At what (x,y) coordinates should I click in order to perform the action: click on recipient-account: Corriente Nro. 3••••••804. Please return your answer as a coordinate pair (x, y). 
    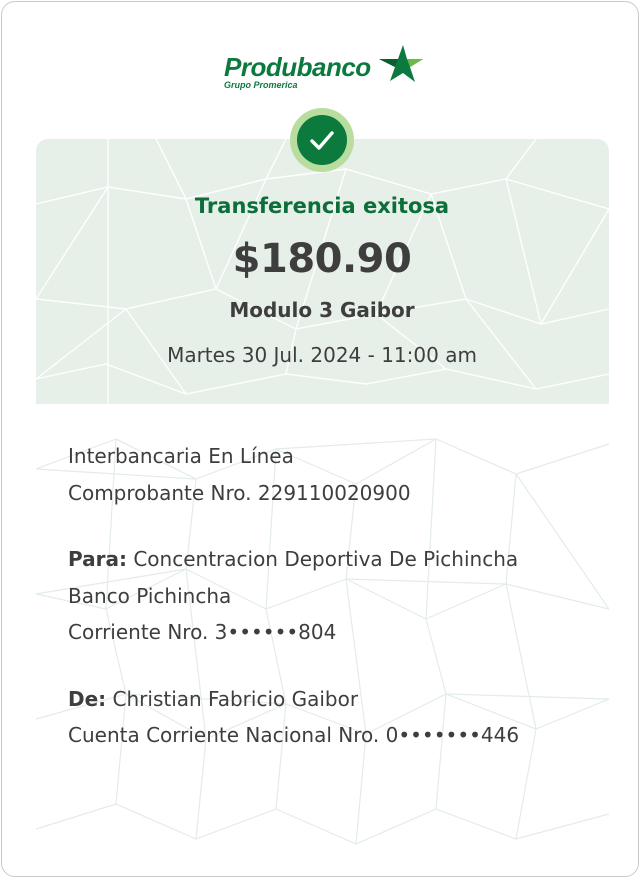
    Looking at the image, I should click on (202, 632).